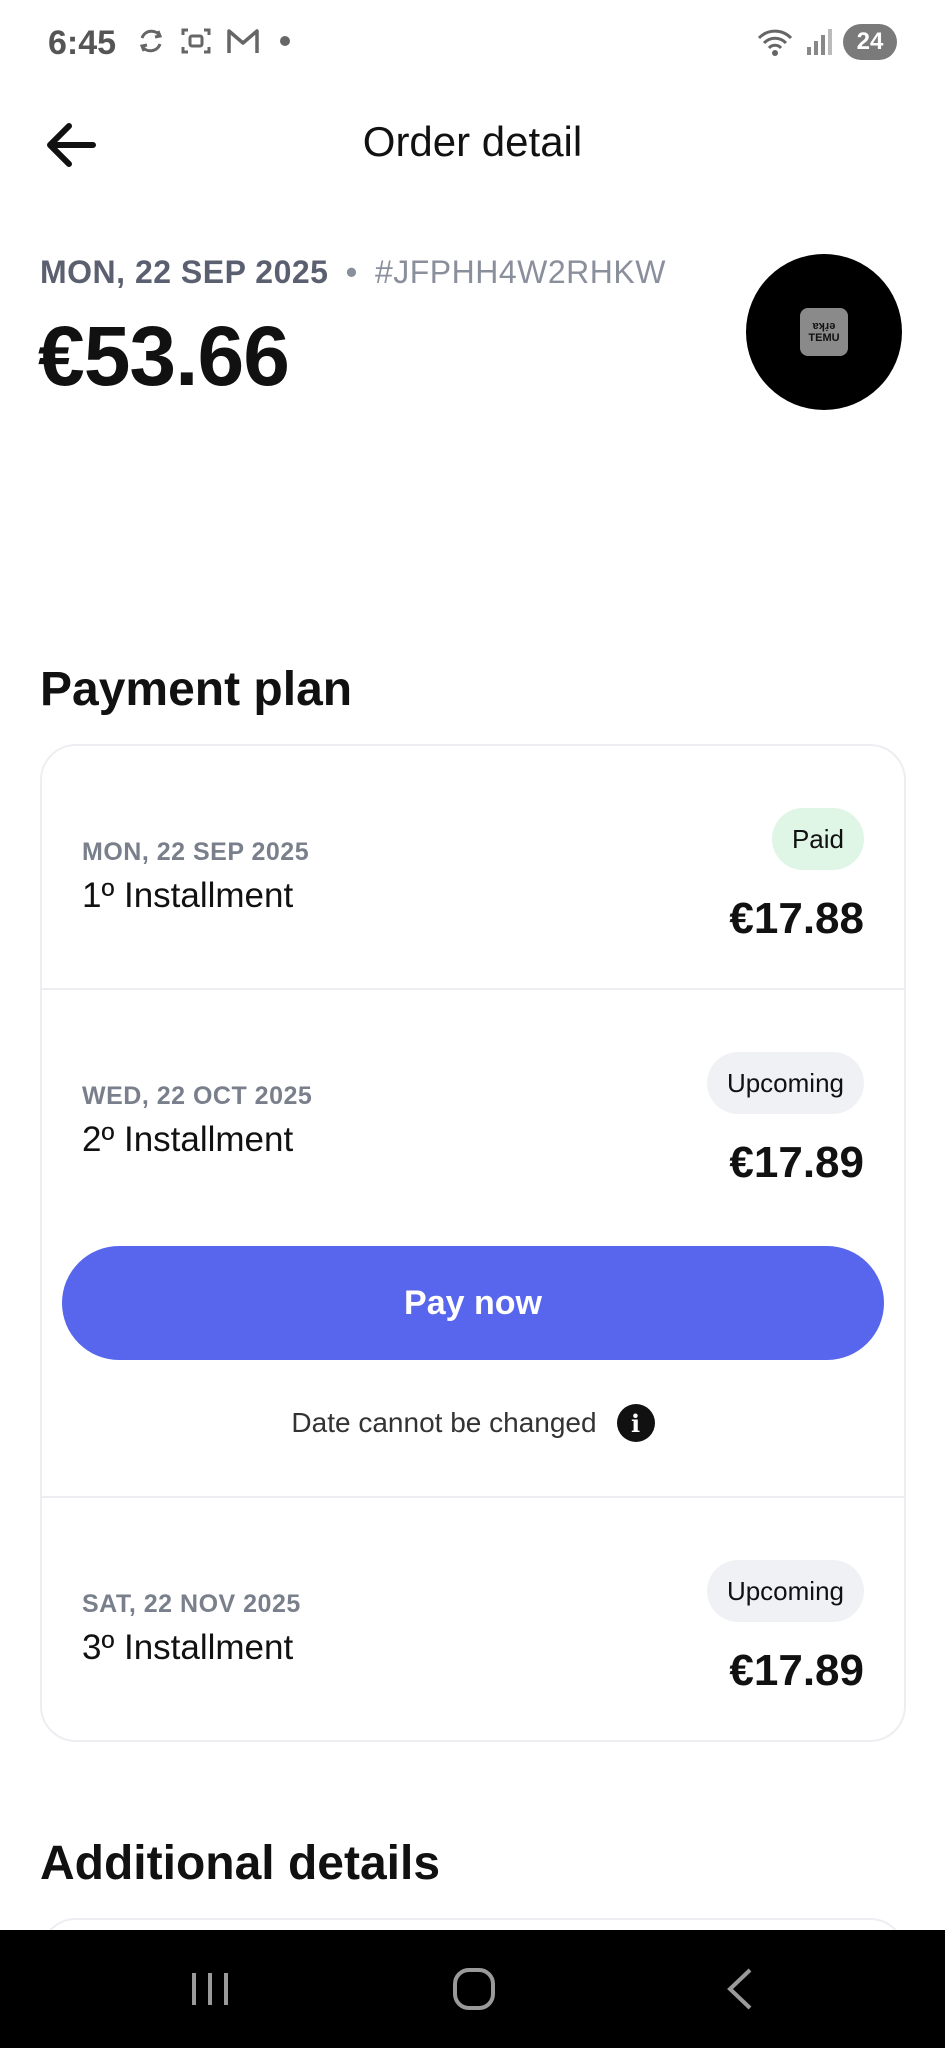 Image resolution: width=945 pixels, height=2048 pixels. I want to click on status-notification-icons, so click(213, 41).